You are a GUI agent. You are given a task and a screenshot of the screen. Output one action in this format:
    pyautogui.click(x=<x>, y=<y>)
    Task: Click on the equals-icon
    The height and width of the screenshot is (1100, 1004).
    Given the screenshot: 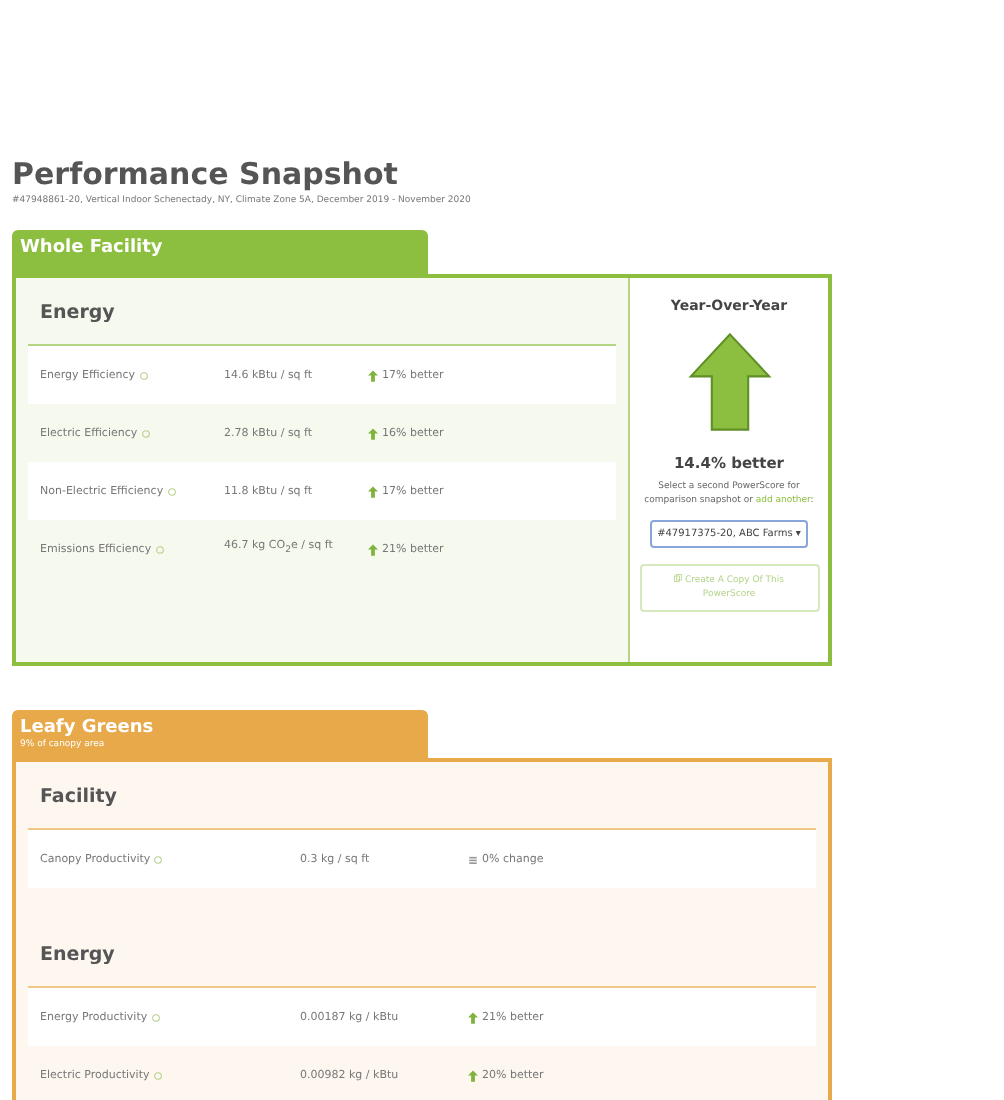 What is the action you would take?
    pyautogui.click(x=473, y=859)
    